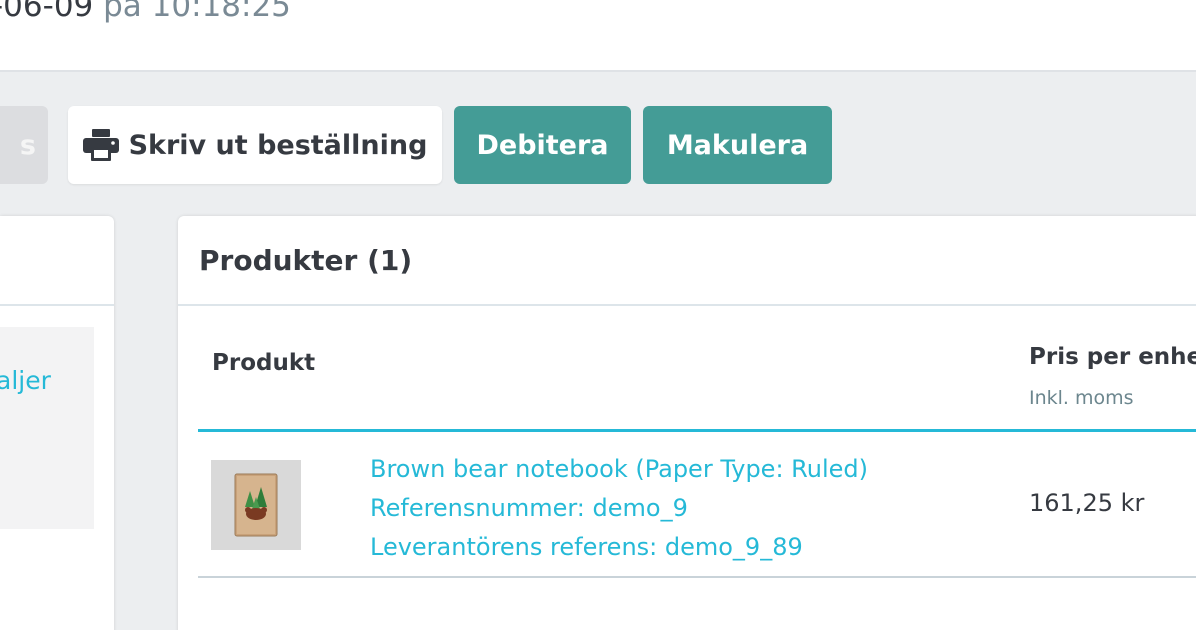 Image resolution: width=1196 pixels, height=630 pixels. Describe the element at coordinates (264, 363) in the screenshot. I see `column-header-product: Produkt` at that location.